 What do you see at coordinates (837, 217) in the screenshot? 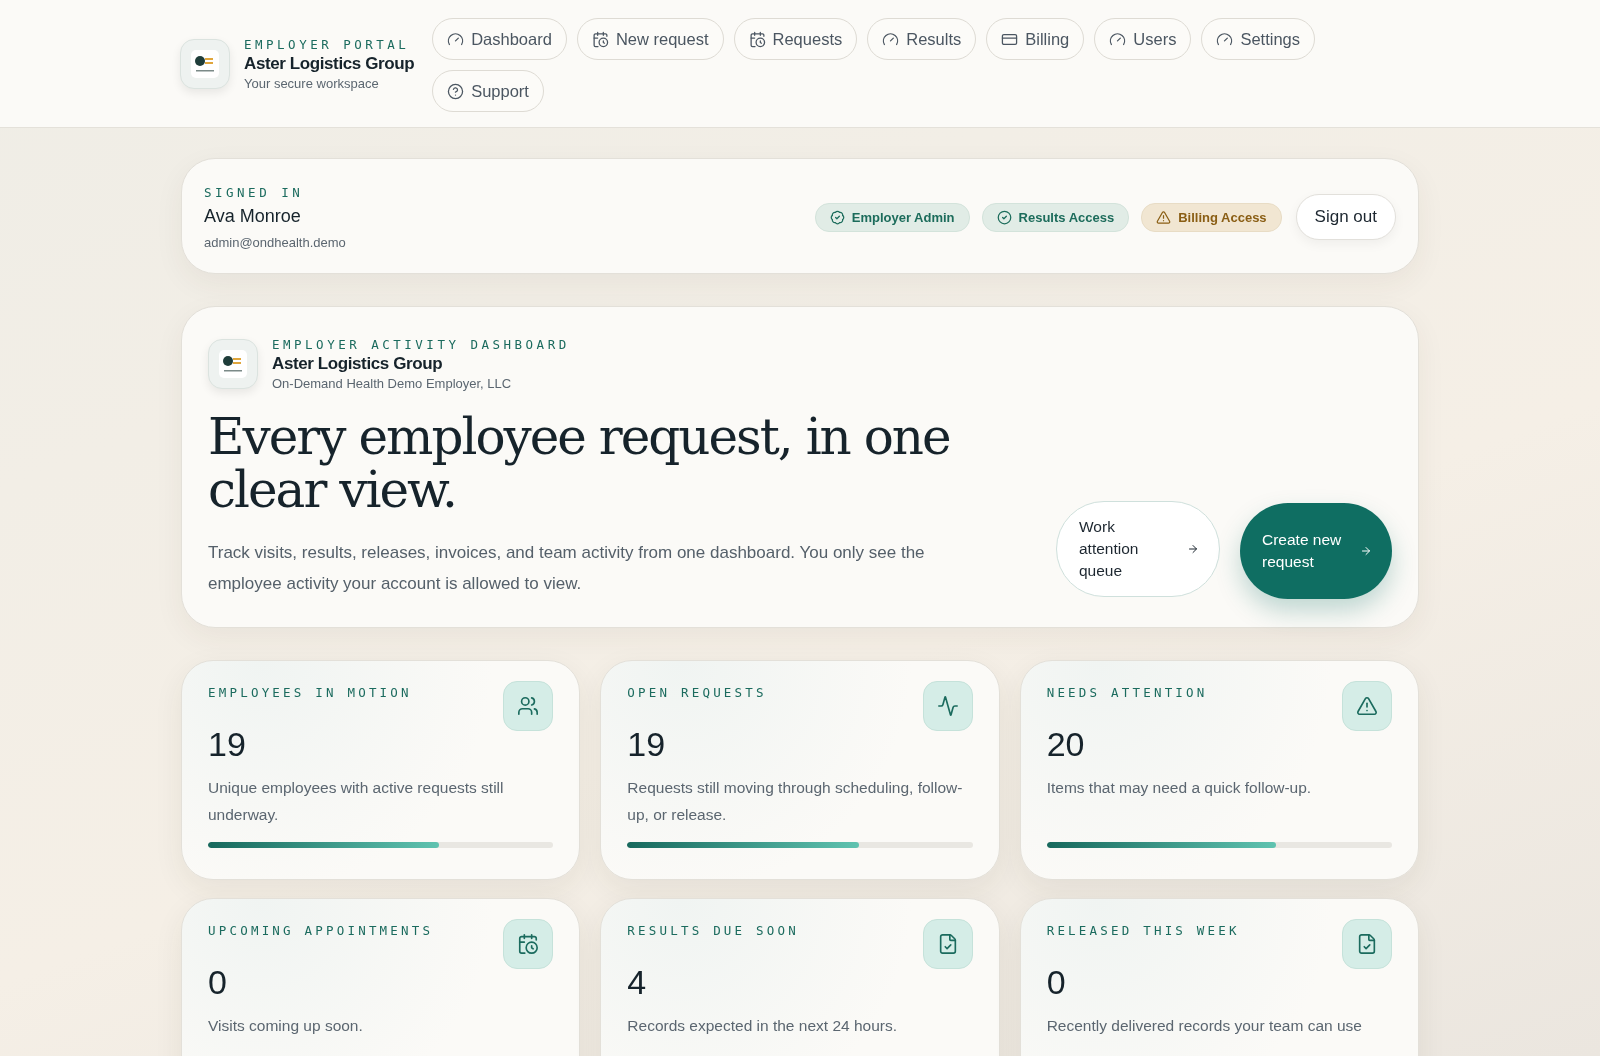
I see `verified-icon` at bounding box center [837, 217].